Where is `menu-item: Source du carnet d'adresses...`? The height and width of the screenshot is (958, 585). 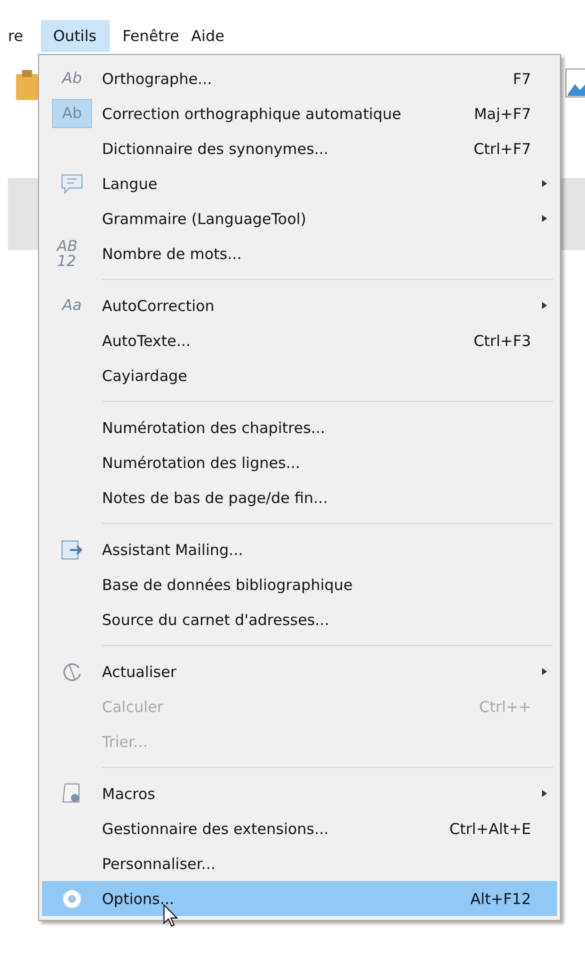 menu-item: Source du carnet d'adresses... is located at coordinates (299, 619).